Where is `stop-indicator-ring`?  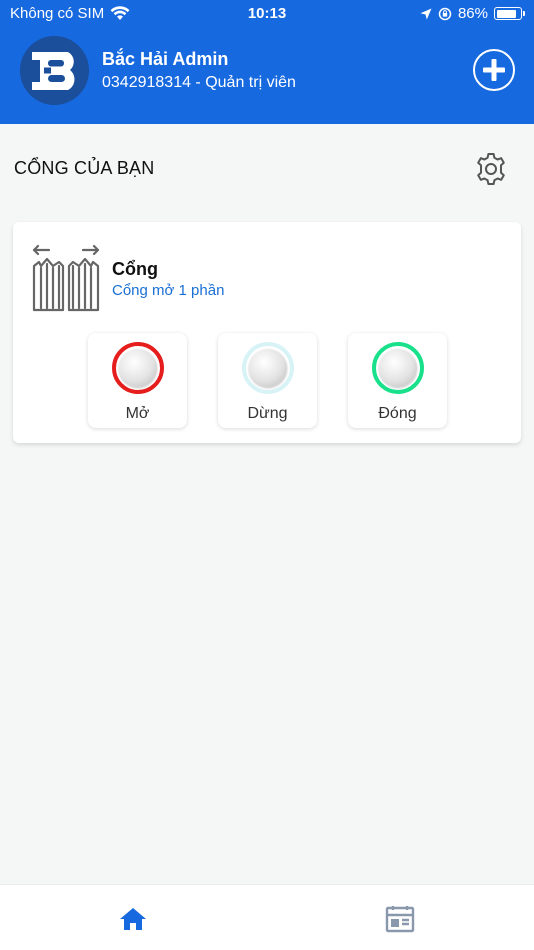 stop-indicator-ring is located at coordinates (268, 368).